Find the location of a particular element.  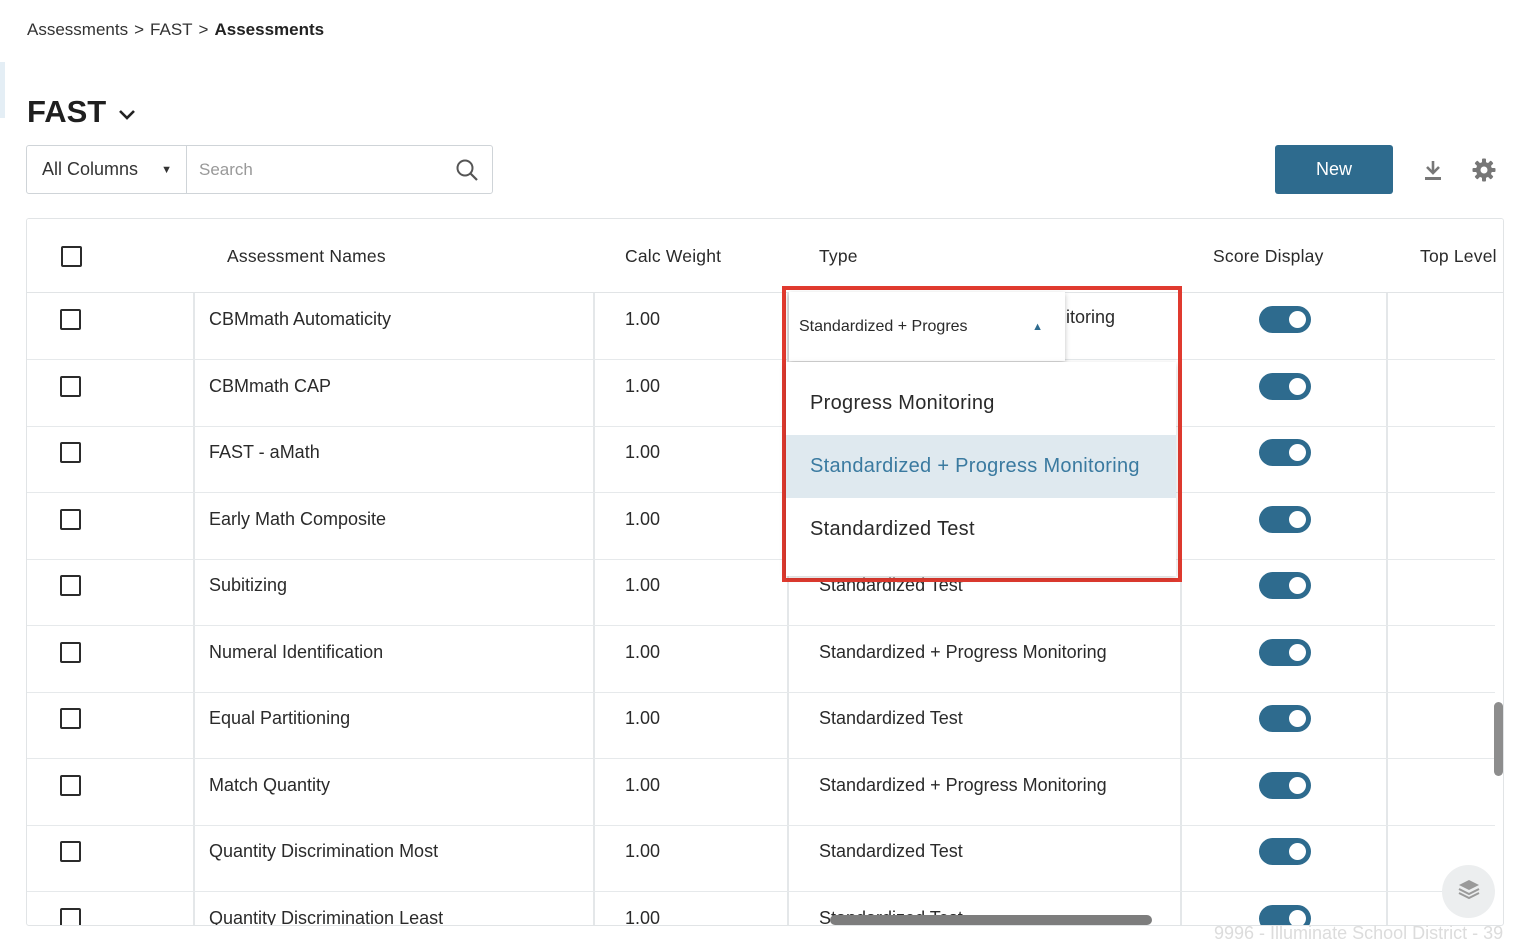

new-button: New is located at coordinates (1334, 169).